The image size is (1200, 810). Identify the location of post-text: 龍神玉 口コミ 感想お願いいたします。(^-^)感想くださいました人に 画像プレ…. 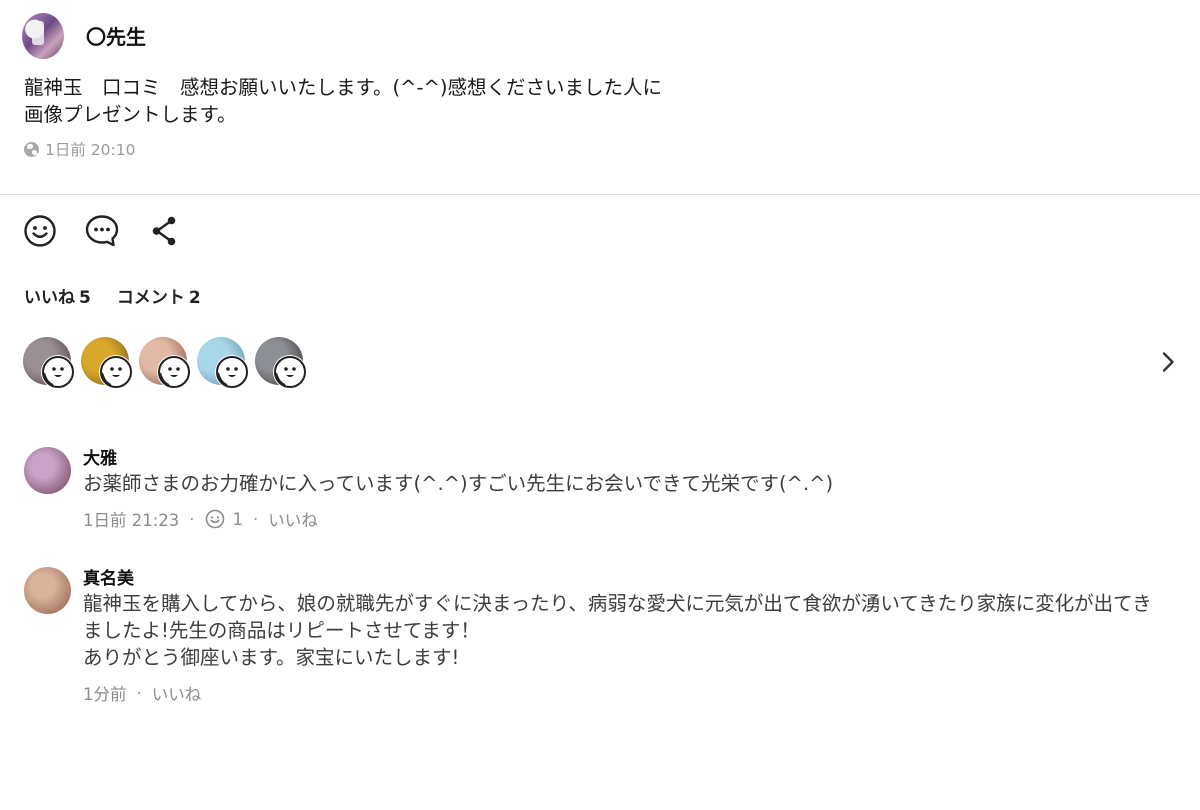
(343, 101).